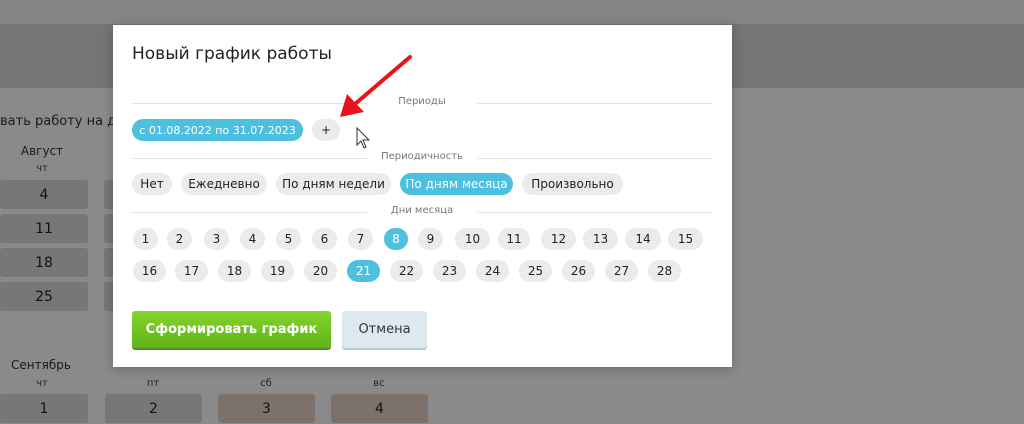 The height and width of the screenshot is (424, 1024). What do you see at coordinates (600, 239) in the screenshot?
I see `month-day-chip: 13` at bounding box center [600, 239].